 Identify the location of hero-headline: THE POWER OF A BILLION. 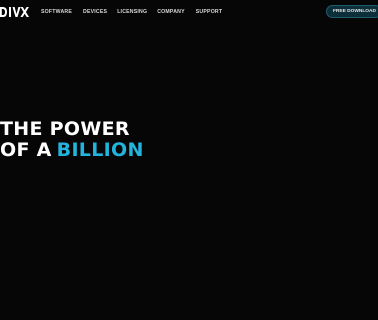
(72, 140).